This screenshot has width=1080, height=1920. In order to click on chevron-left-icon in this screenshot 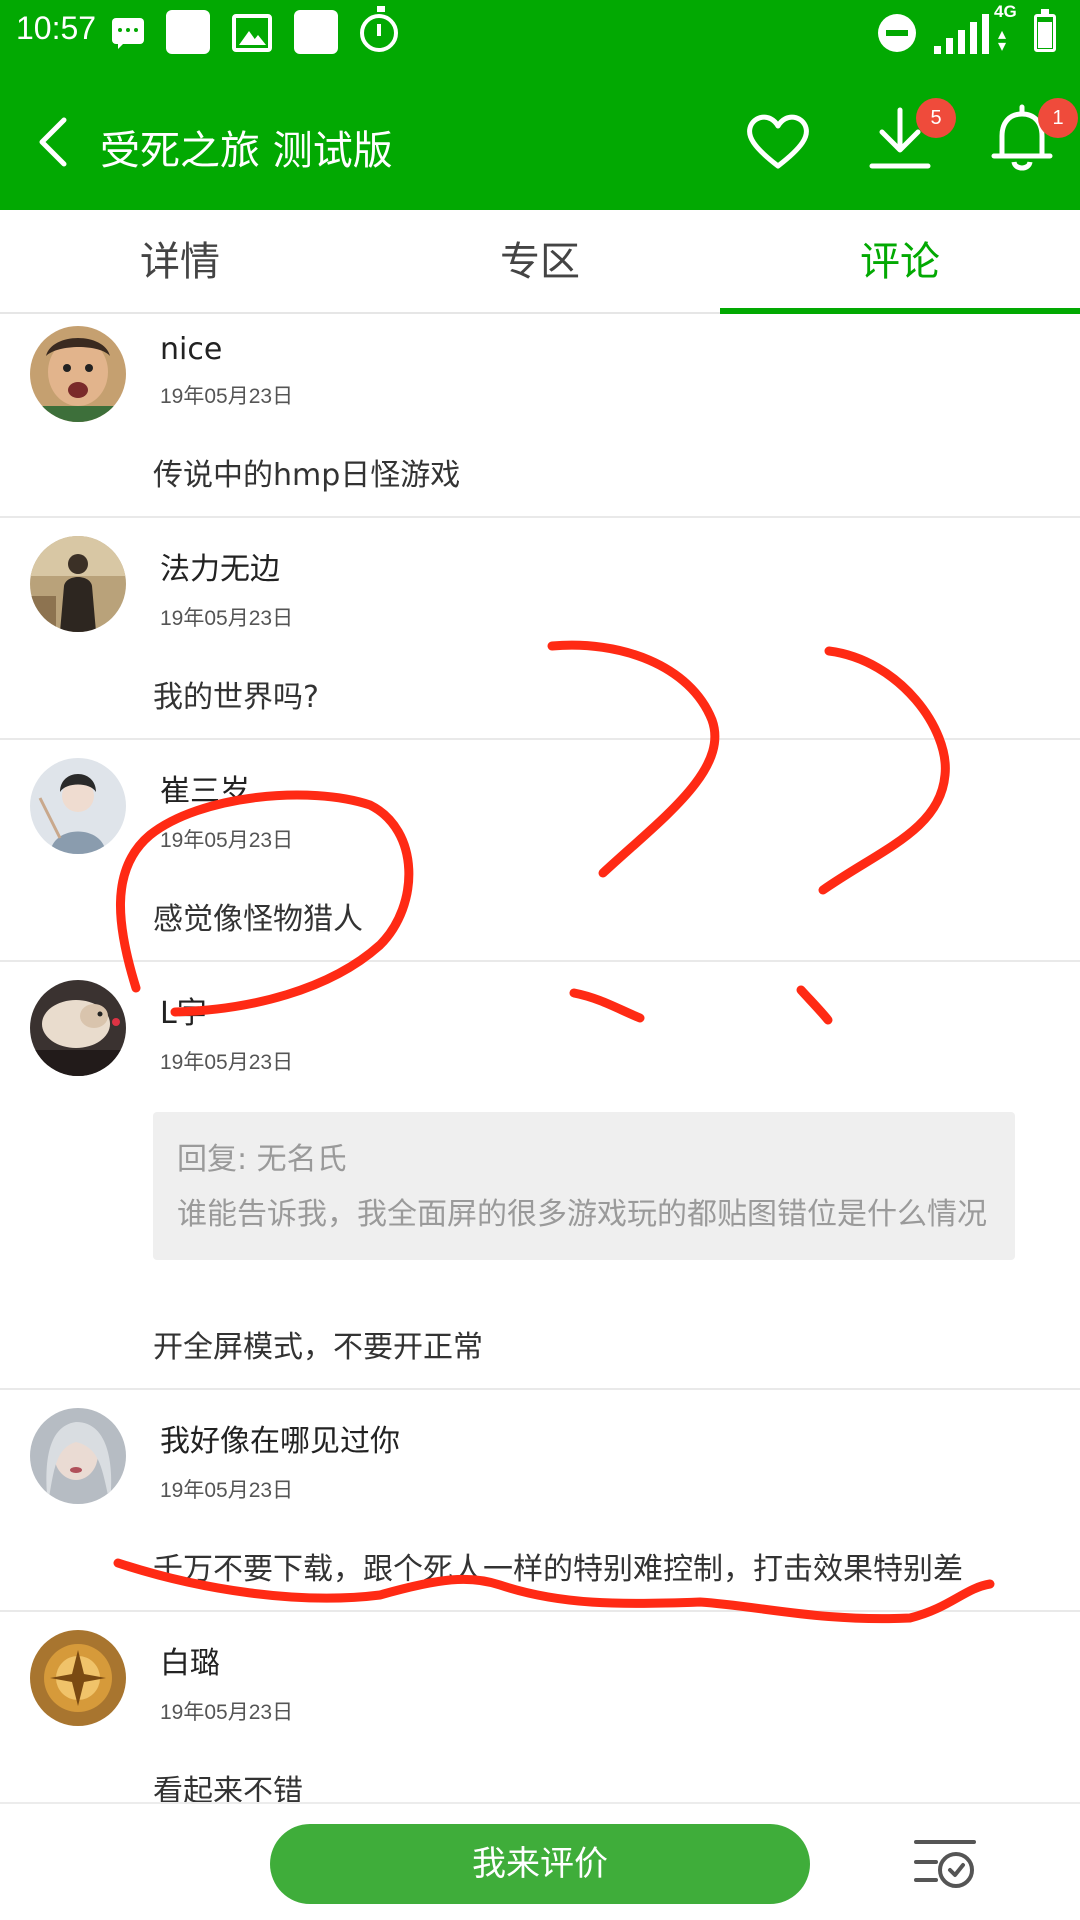, I will do `click(53, 142)`.